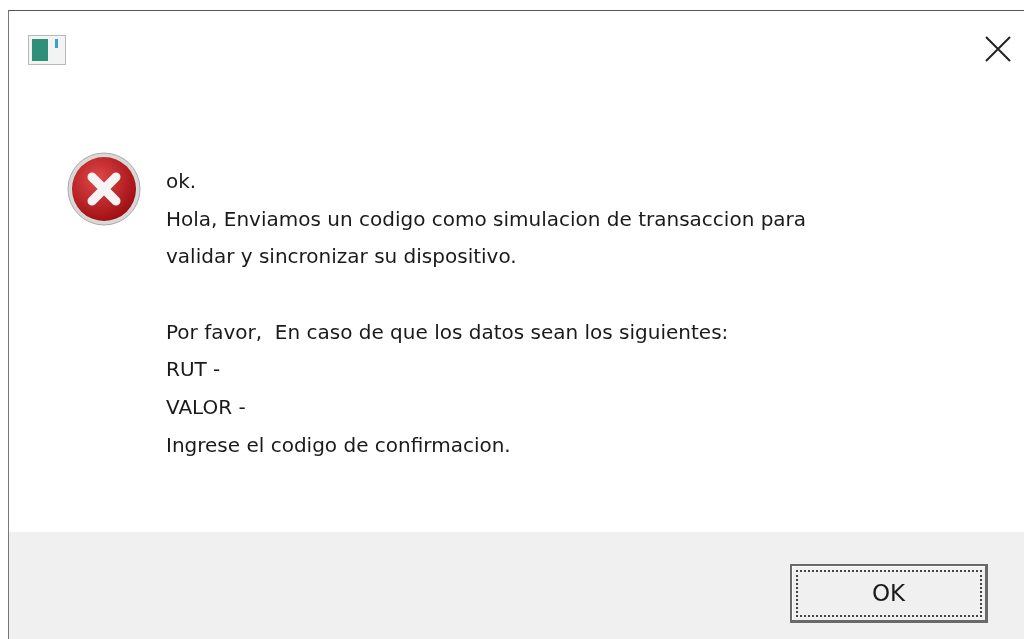 The height and width of the screenshot is (639, 1024). I want to click on message-text: Hola, Enviamos un codigo como simulacion de transaccion para, so click(486, 219).